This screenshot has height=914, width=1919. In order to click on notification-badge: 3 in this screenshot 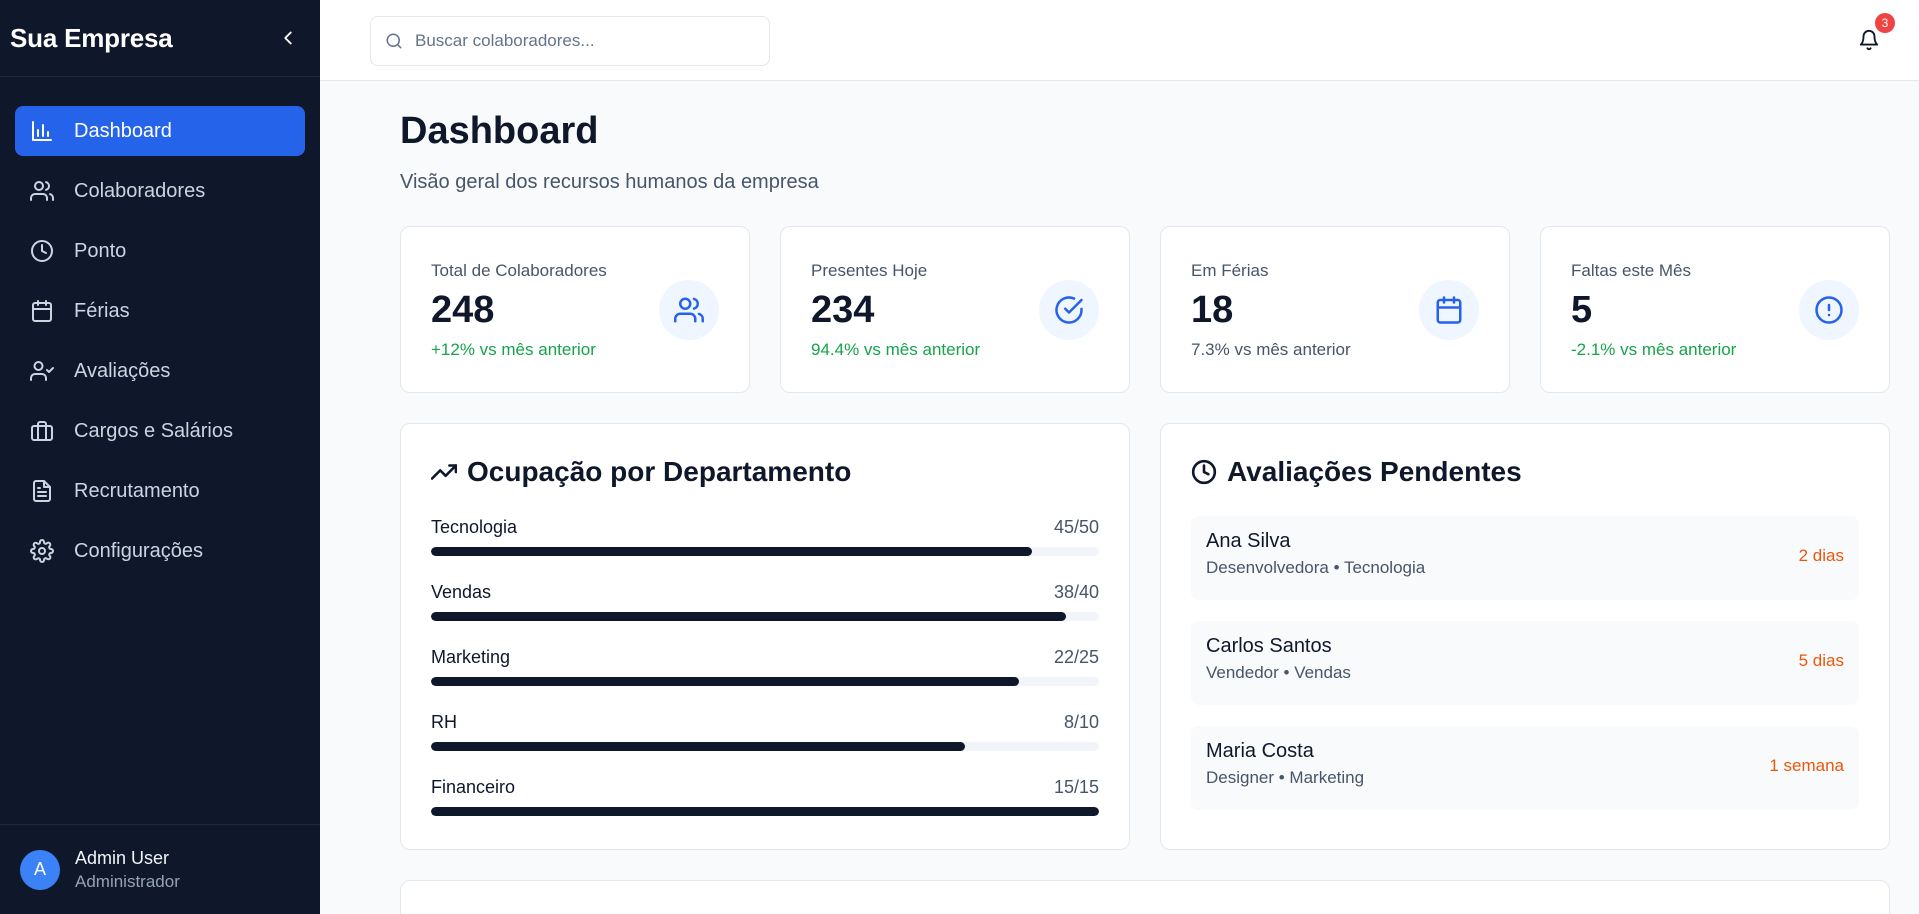, I will do `click(1885, 23)`.